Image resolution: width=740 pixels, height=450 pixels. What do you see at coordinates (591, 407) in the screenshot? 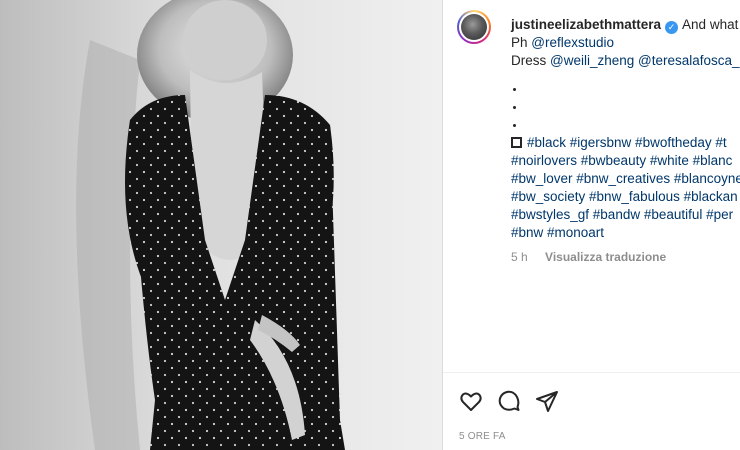
I see `action-bar: 5 ORE FA` at bounding box center [591, 407].